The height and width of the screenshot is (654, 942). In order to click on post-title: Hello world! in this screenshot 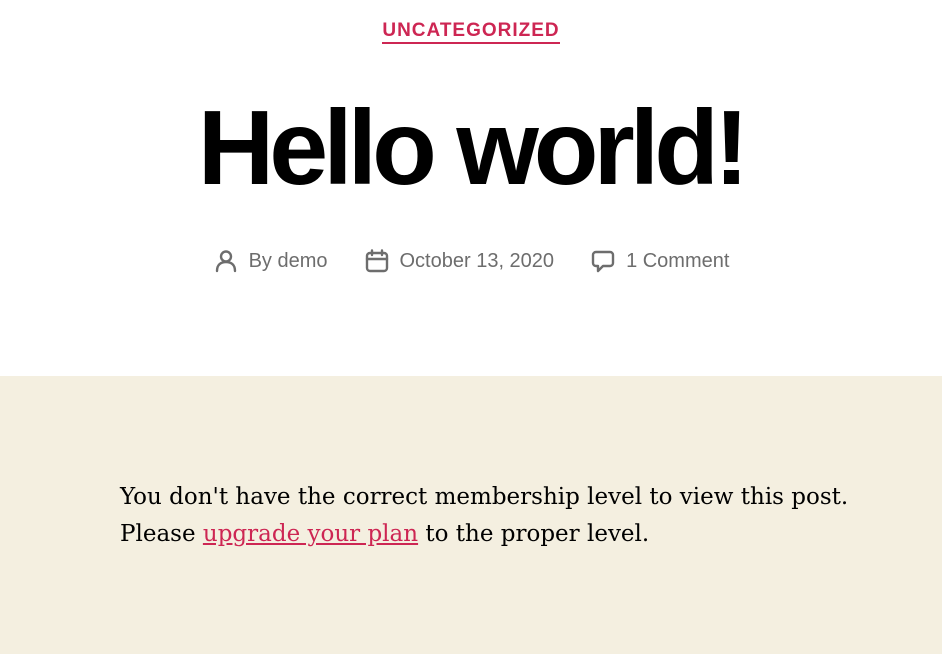, I will do `click(473, 148)`.